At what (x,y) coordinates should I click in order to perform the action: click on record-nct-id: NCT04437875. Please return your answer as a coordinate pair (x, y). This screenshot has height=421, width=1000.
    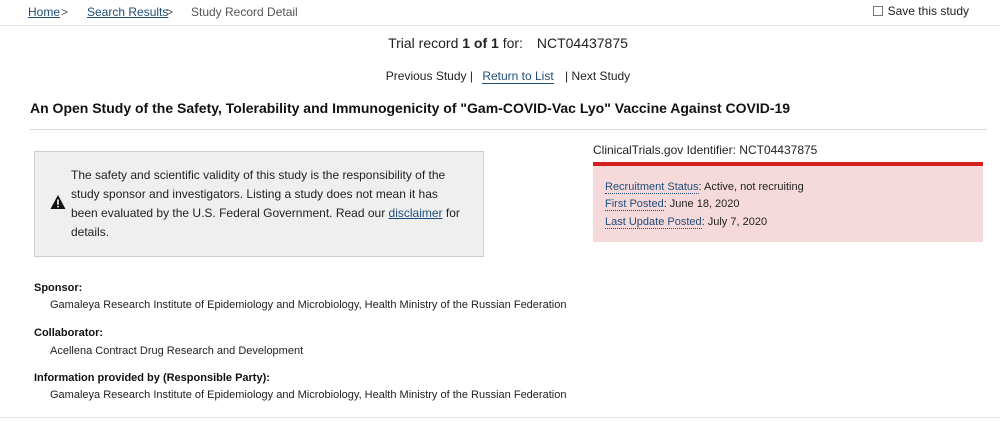
    Looking at the image, I should click on (582, 43).